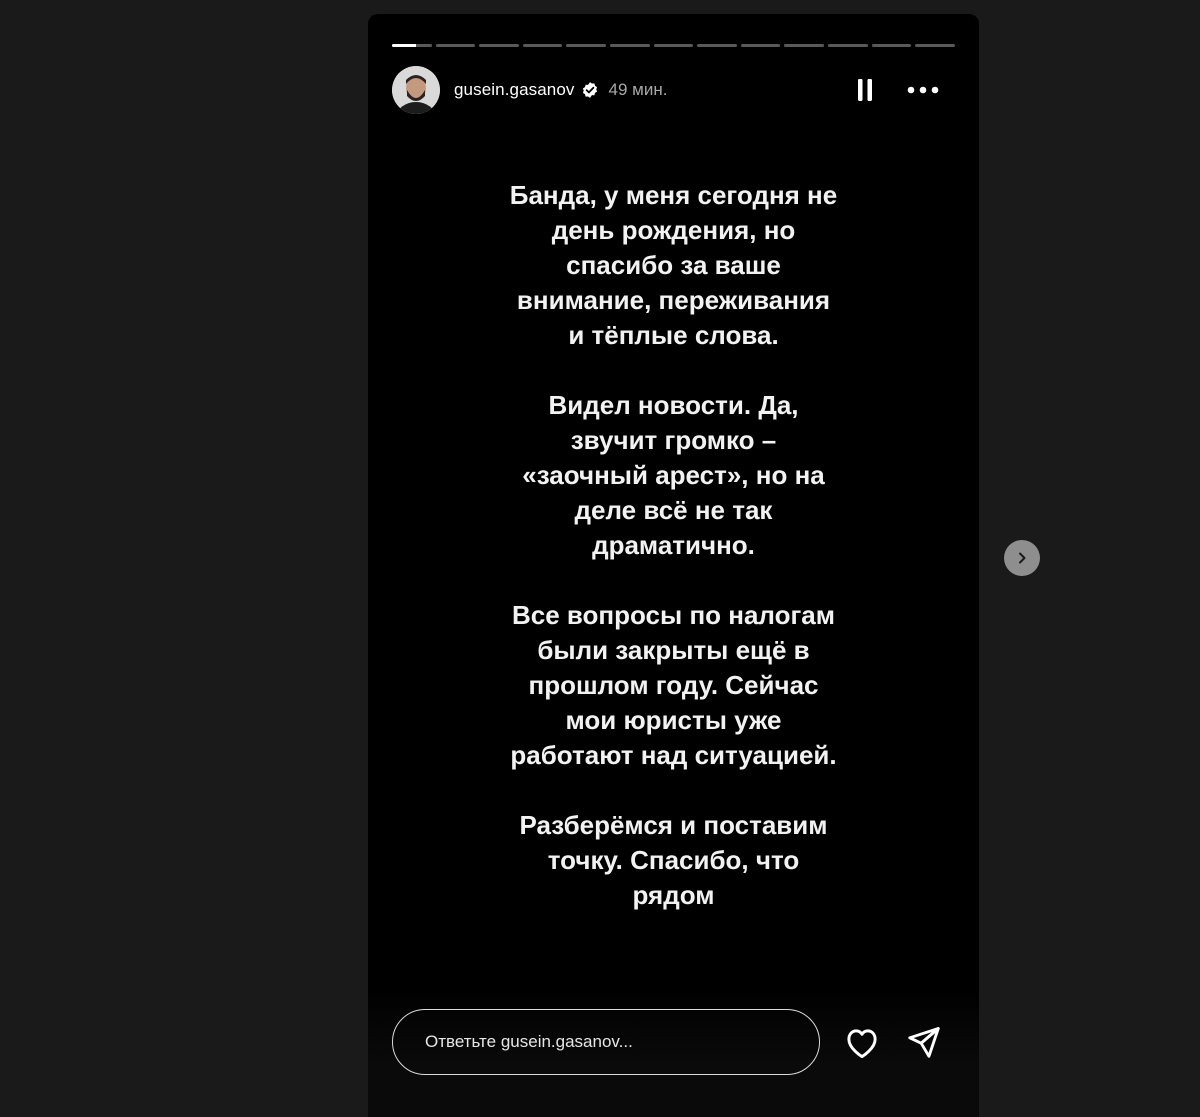 The image size is (1200, 1117). I want to click on story-text-line: Все вопросы по налогам, so click(673, 615).